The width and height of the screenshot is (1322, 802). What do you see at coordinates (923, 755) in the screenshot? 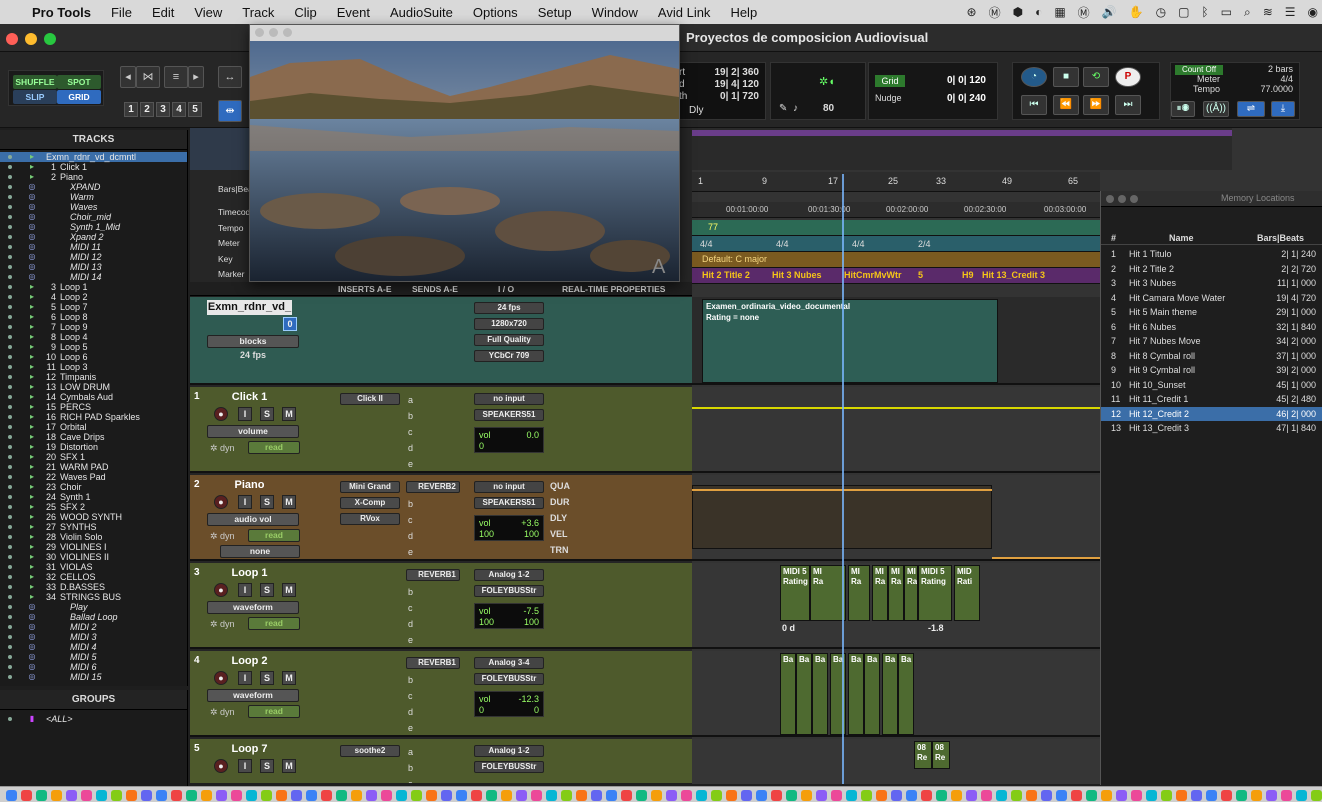
I see `loop7-clip: 08 Re` at bounding box center [923, 755].